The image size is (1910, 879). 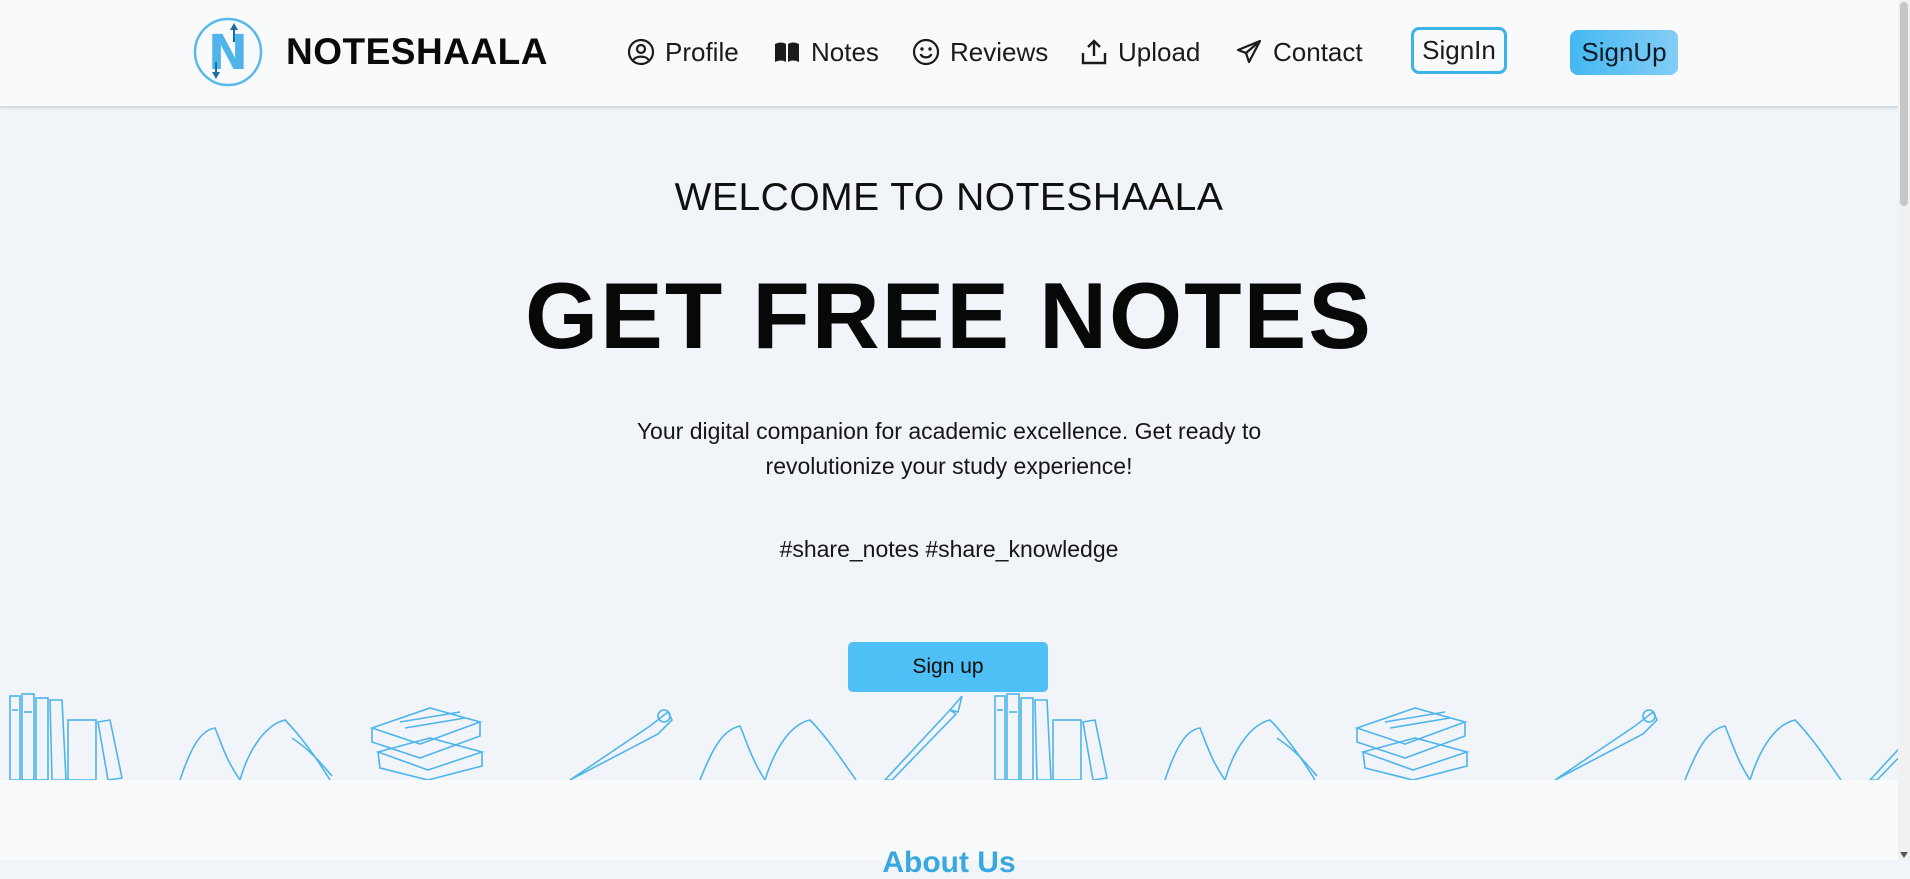 What do you see at coordinates (1318, 51) in the screenshot?
I see `nav-contact-label: Contact` at bounding box center [1318, 51].